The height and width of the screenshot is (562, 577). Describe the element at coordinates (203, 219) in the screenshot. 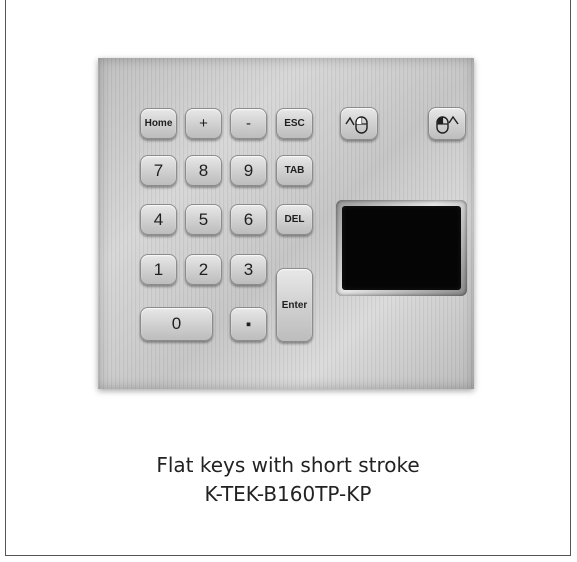

I see `key-5: 5` at that location.